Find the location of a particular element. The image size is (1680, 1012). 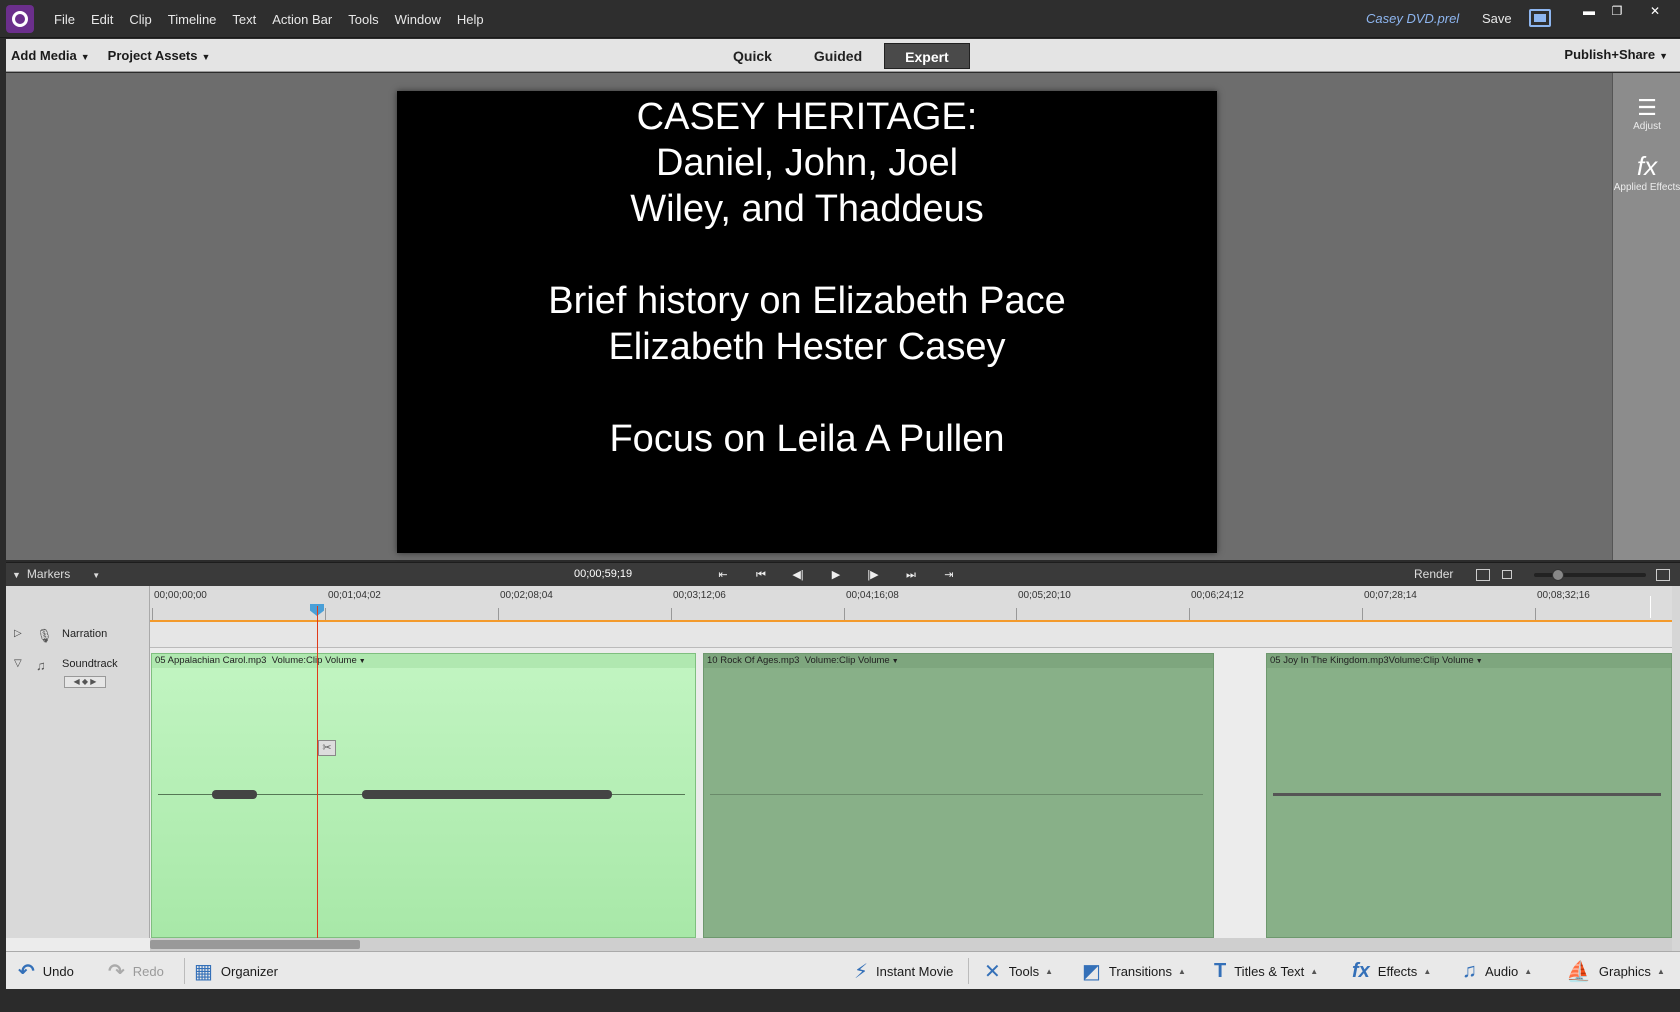

grid-icon: ▦ is located at coordinates (203, 971).